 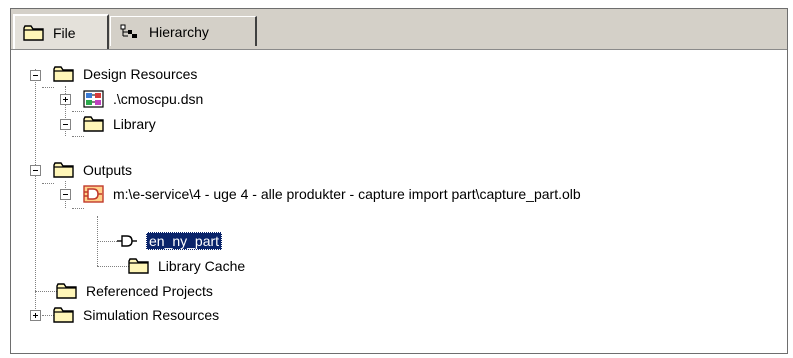 I want to click on tree-item-label-selected: en_ny_part, so click(x=184, y=241).